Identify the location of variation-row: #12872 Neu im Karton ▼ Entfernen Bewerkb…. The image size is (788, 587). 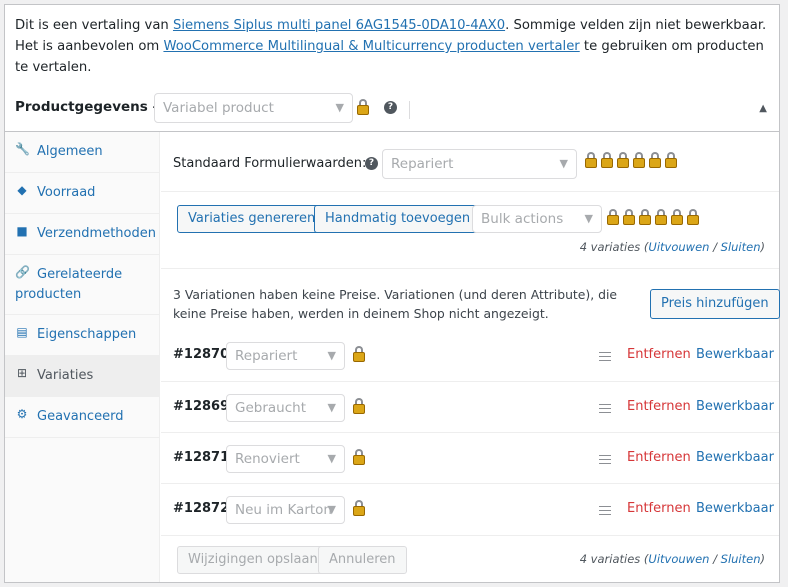
(470, 509).